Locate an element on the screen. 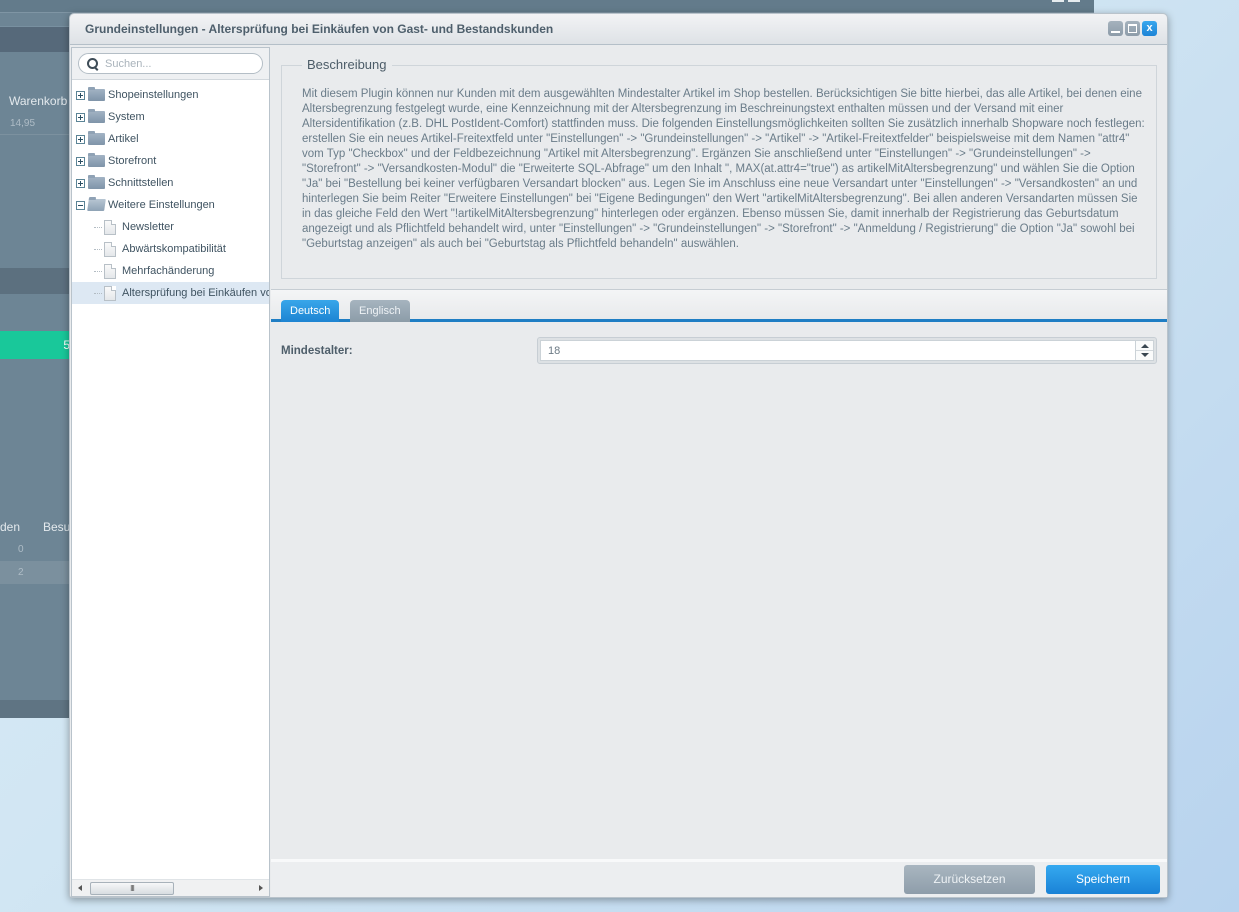 The height and width of the screenshot is (912, 1239). background-window-controls is located at coordinates (1066, 1).